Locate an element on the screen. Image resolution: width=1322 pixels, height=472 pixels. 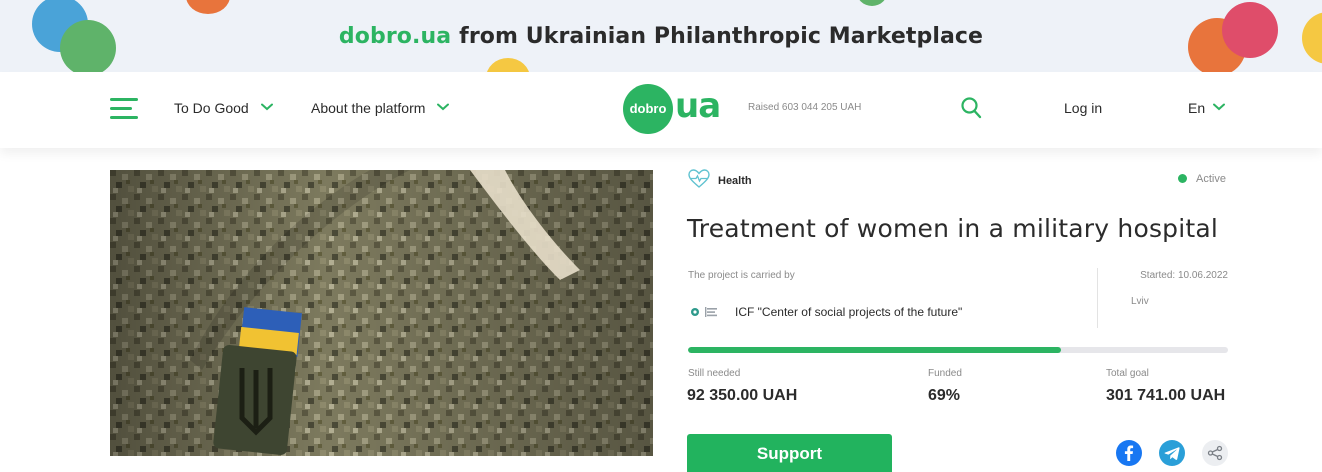
status-dot is located at coordinates (1182, 178).